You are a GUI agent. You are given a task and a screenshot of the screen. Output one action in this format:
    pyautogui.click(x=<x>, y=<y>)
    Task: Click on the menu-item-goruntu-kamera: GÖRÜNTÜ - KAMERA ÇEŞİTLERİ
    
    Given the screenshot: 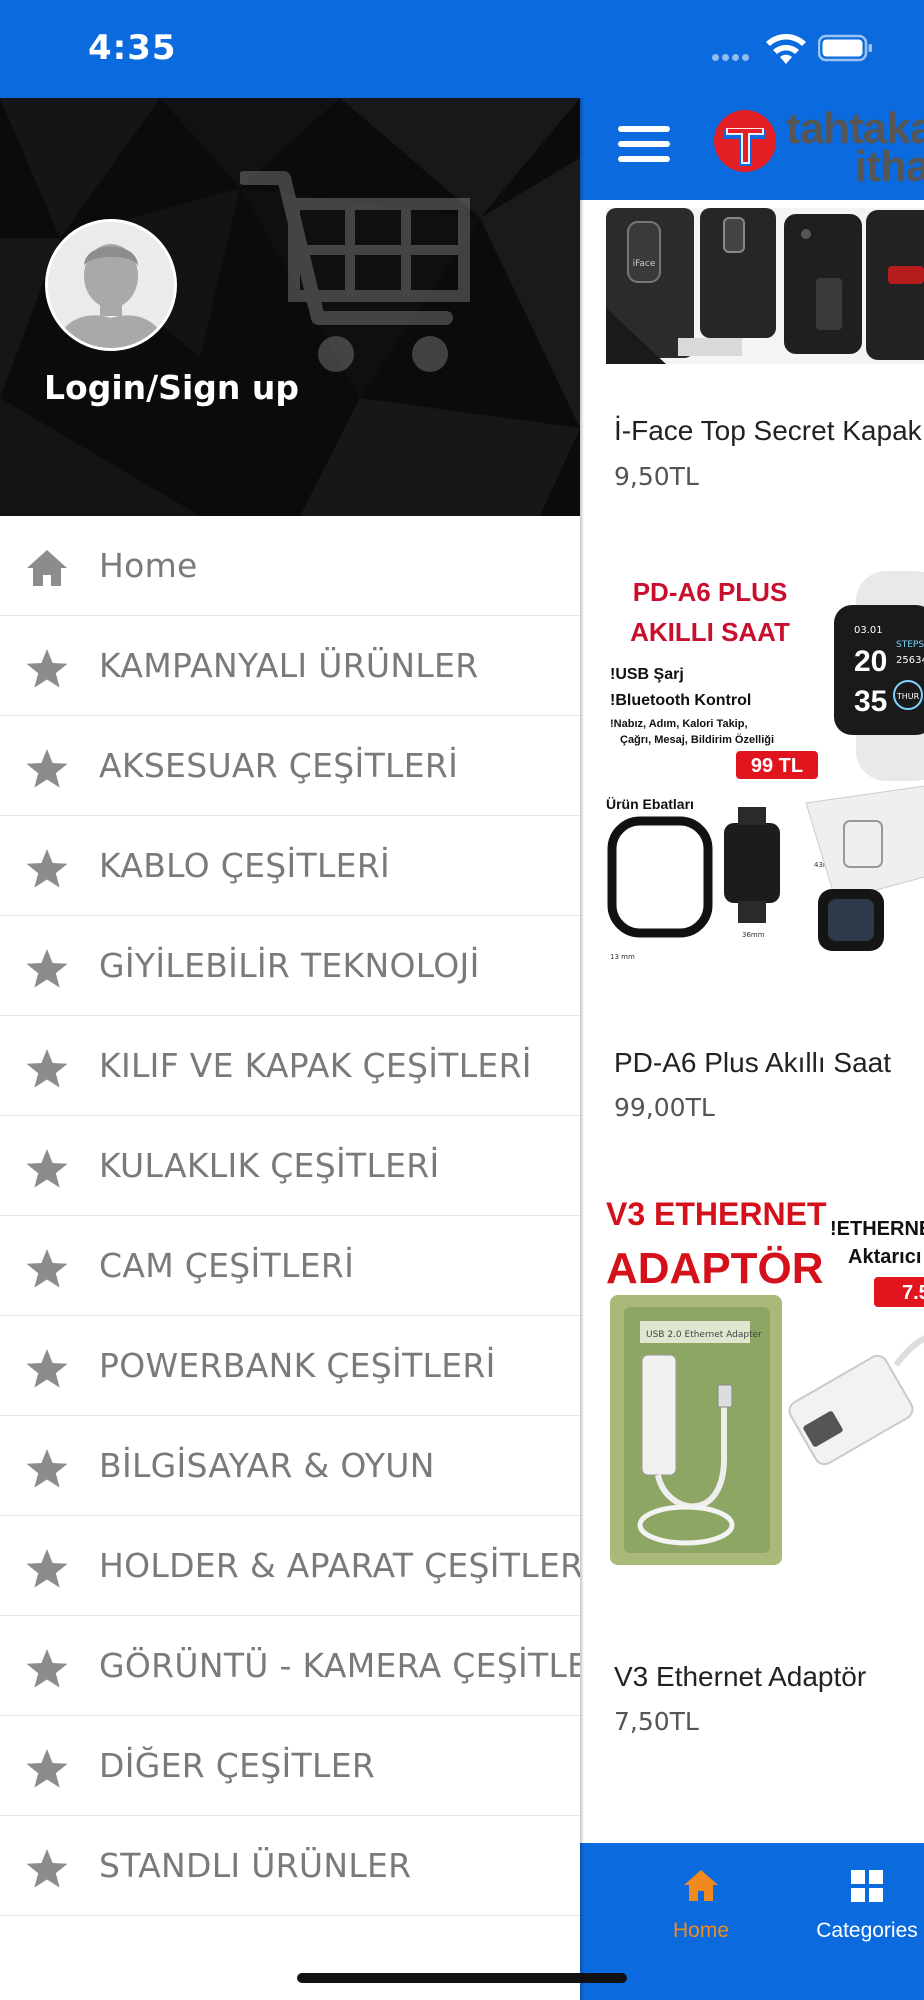 What is the action you would take?
    pyautogui.click(x=290, y=1666)
    